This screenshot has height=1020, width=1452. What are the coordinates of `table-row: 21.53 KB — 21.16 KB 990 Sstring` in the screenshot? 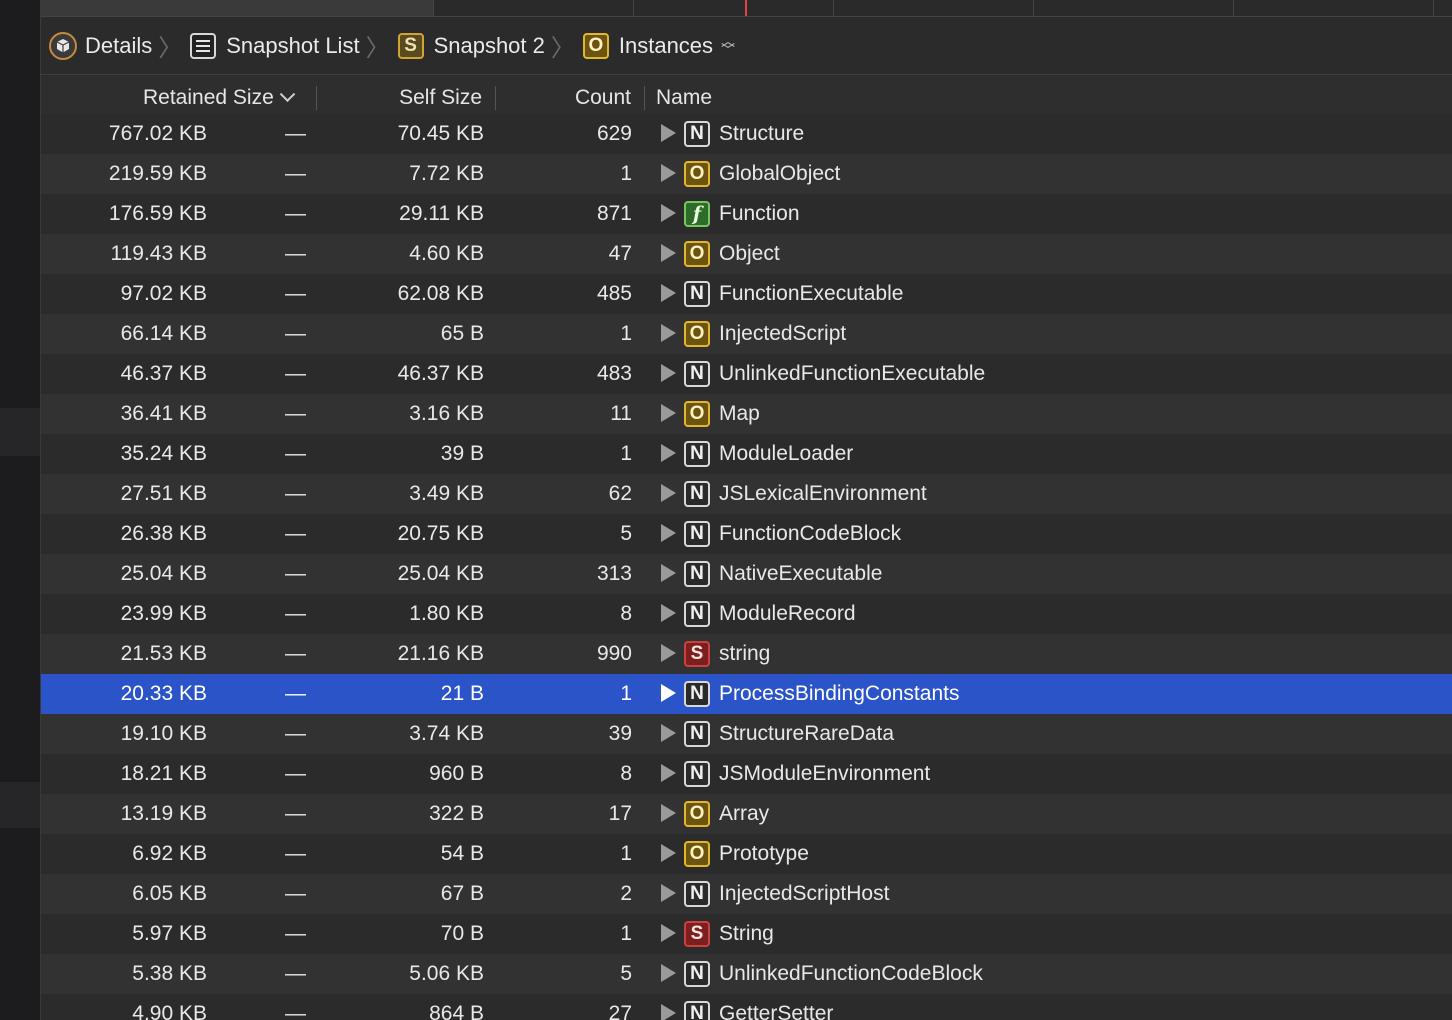 It's located at (746, 654).